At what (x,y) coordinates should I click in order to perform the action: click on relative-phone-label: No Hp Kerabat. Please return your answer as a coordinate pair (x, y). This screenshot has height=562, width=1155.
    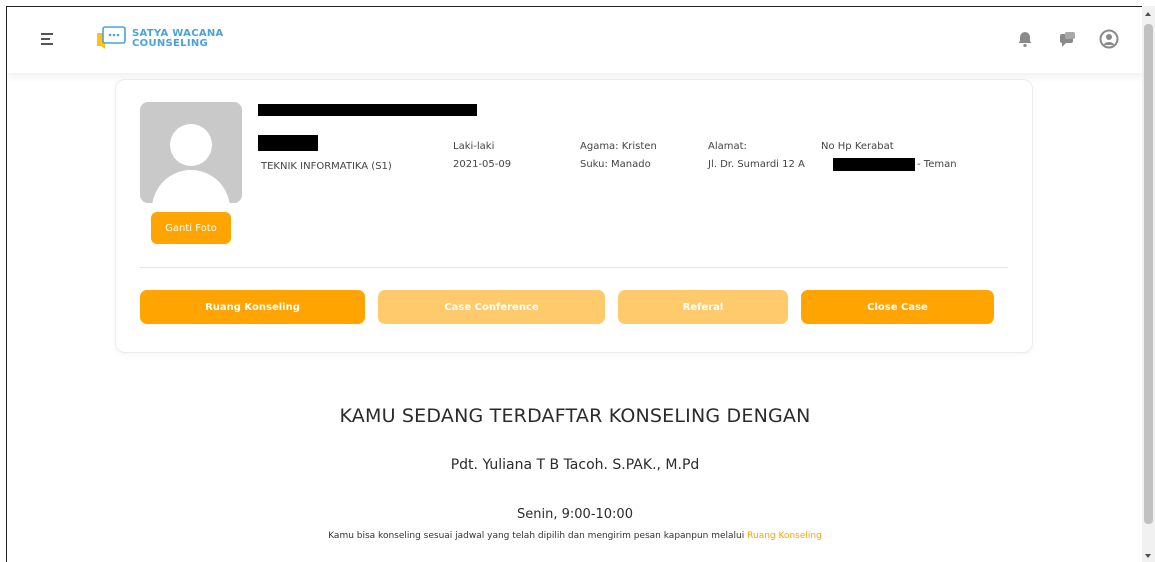
    Looking at the image, I should click on (857, 146).